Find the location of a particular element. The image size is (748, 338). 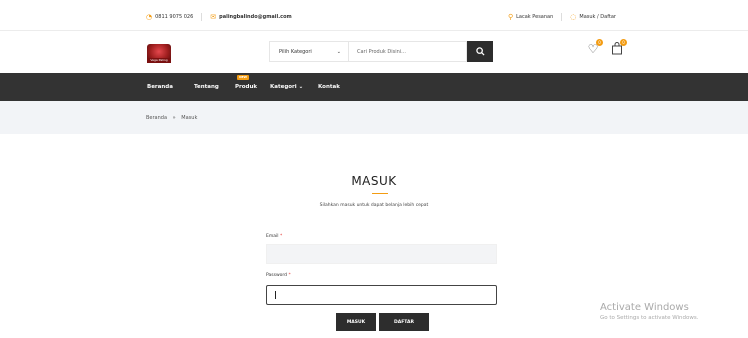

form-buttons: MASUK DAFTAR is located at coordinates (382, 322).